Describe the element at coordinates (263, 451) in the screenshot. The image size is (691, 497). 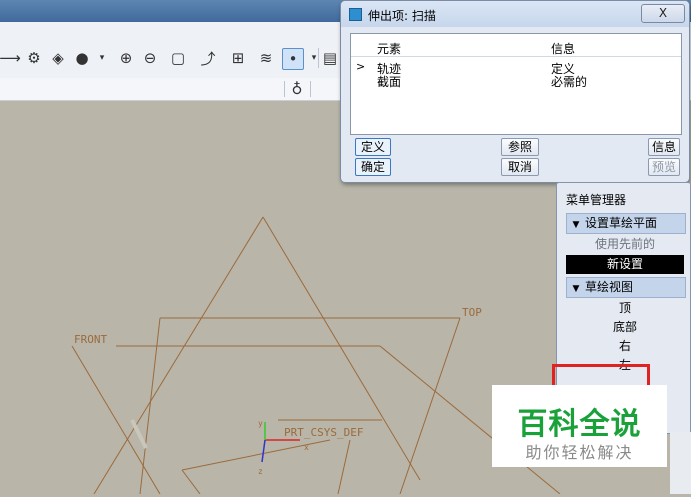
I see `z-axis` at that location.